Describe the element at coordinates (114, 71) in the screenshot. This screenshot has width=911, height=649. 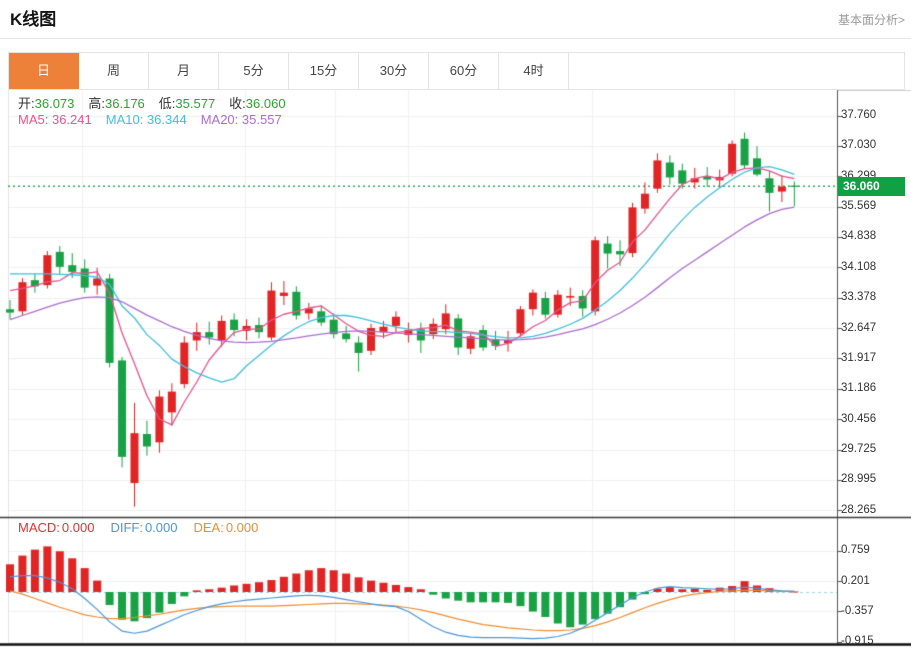
I see `tab-week: 周` at that location.